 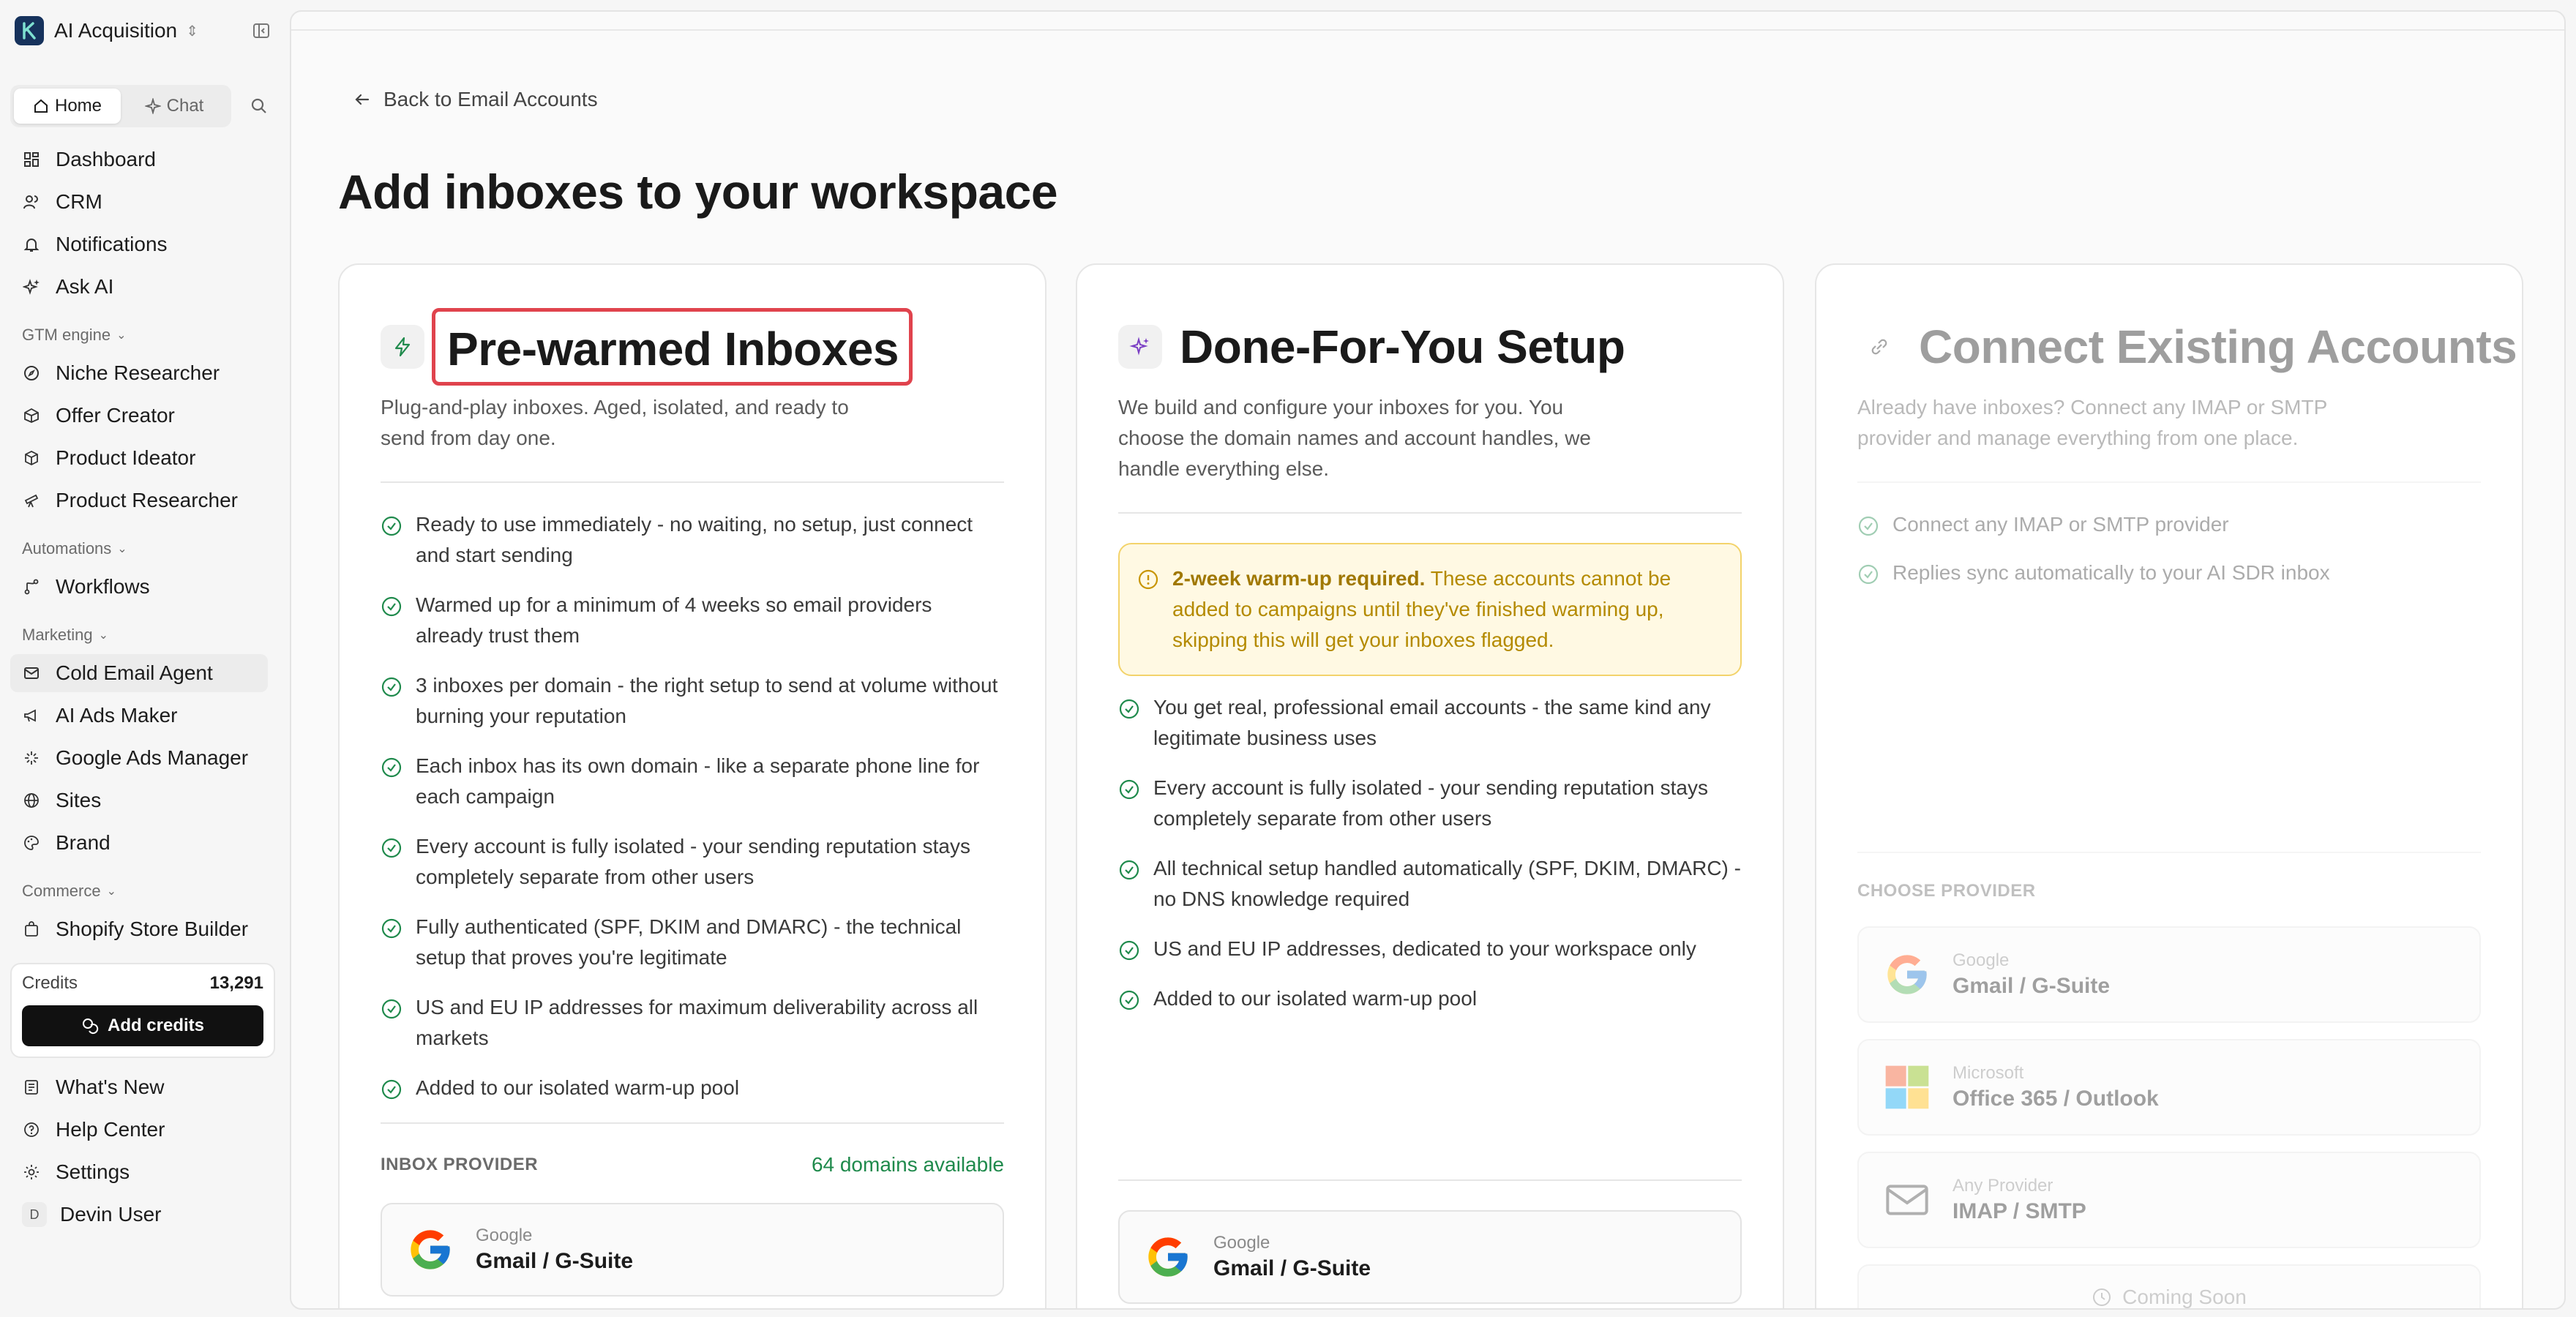 What do you see at coordinates (116, 31) in the screenshot?
I see `workspace-name: AI Acquisition` at bounding box center [116, 31].